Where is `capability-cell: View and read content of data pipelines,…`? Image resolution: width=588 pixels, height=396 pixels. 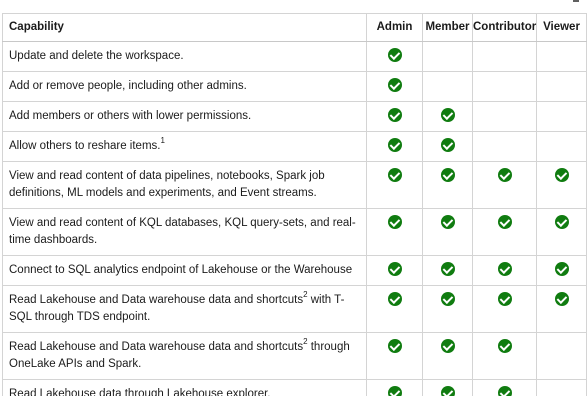 capability-cell: View and read content of data pipelines,… is located at coordinates (184, 185).